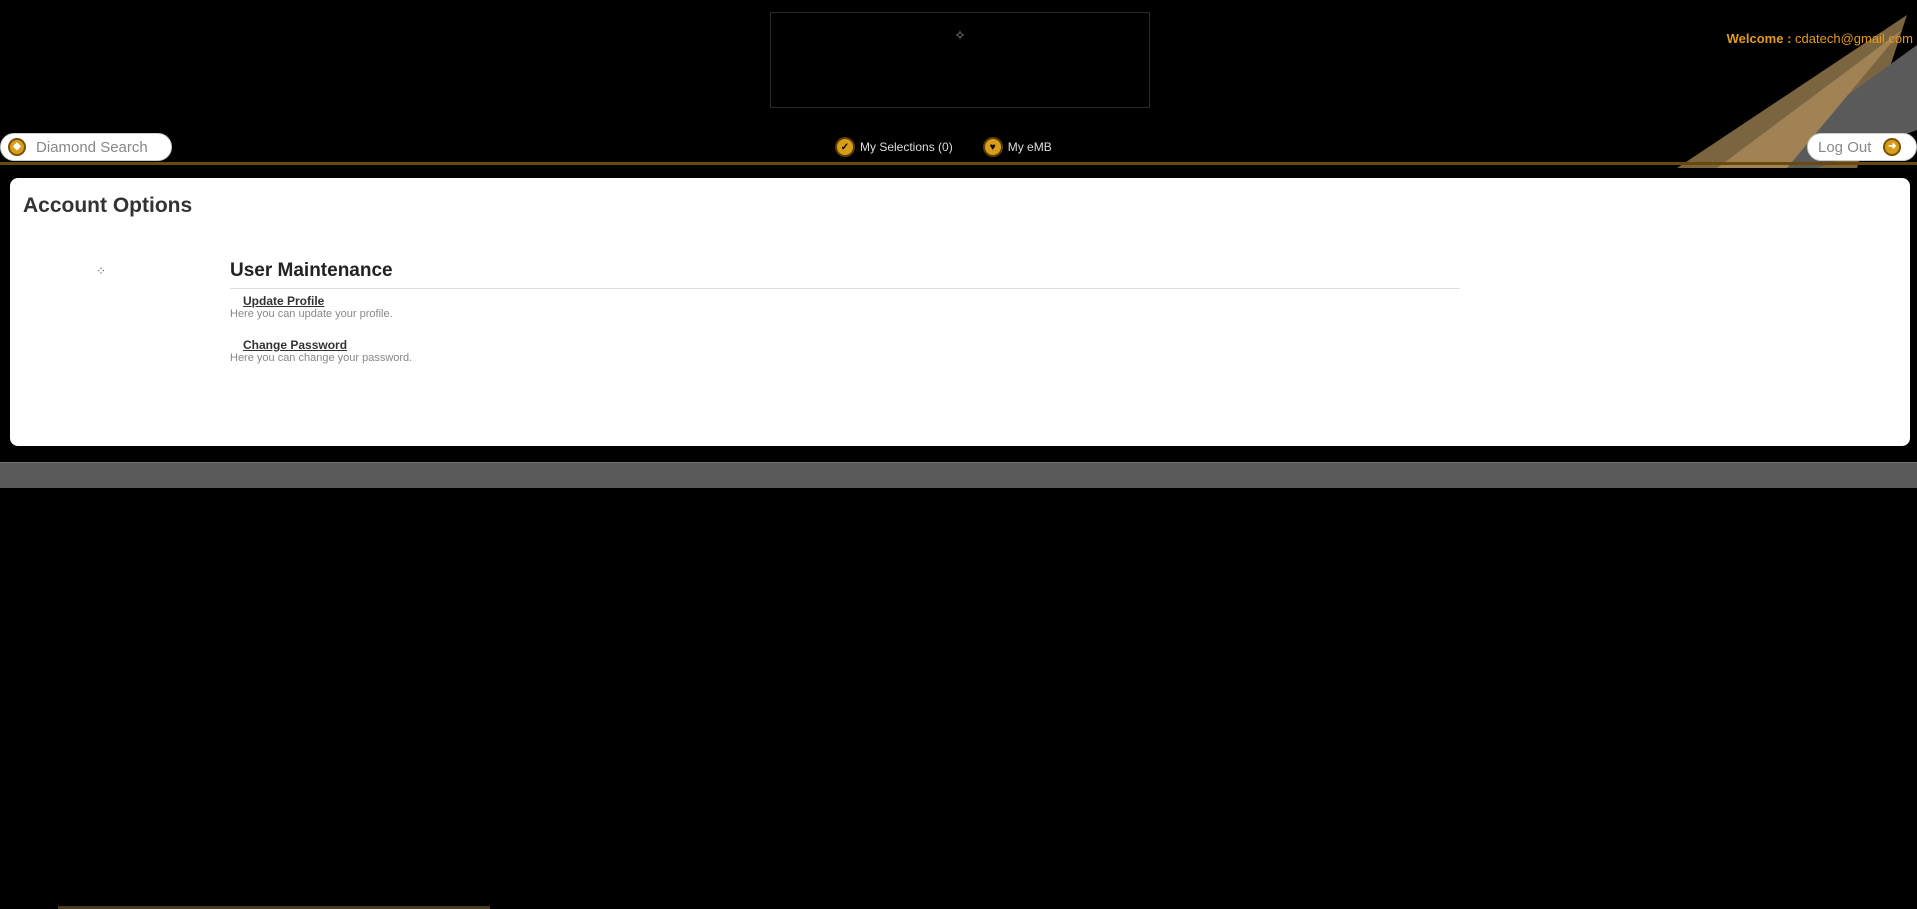 The height and width of the screenshot is (909, 1917). I want to click on change-password-link: Change Password, so click(851, 345).